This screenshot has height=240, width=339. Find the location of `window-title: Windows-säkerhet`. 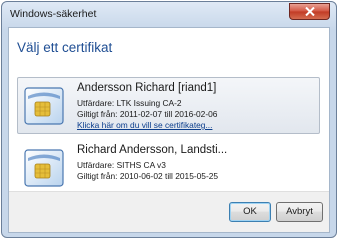

window-title: Windows-säkerhet is located at coordinates (53, 14).